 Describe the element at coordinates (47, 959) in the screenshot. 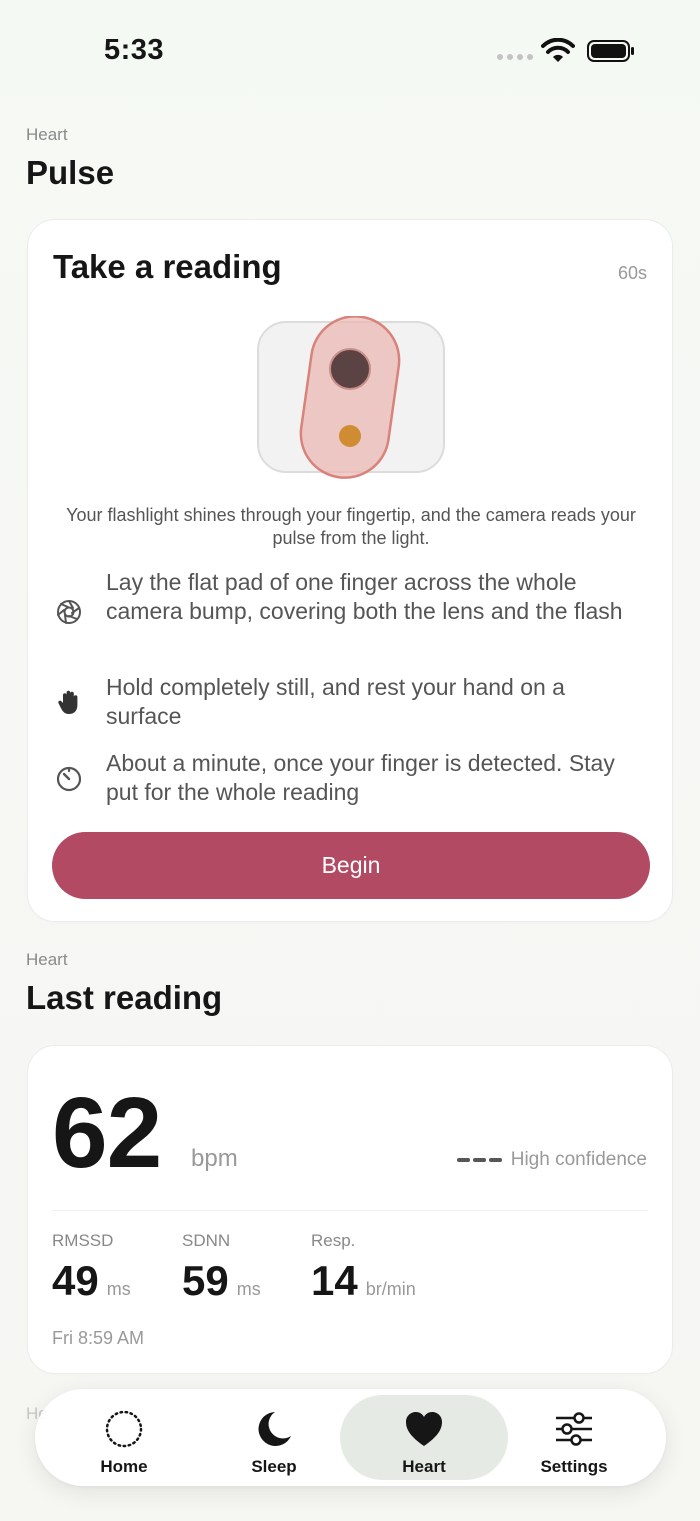

I see `last-reading-eyebrow: Heart` at that location.